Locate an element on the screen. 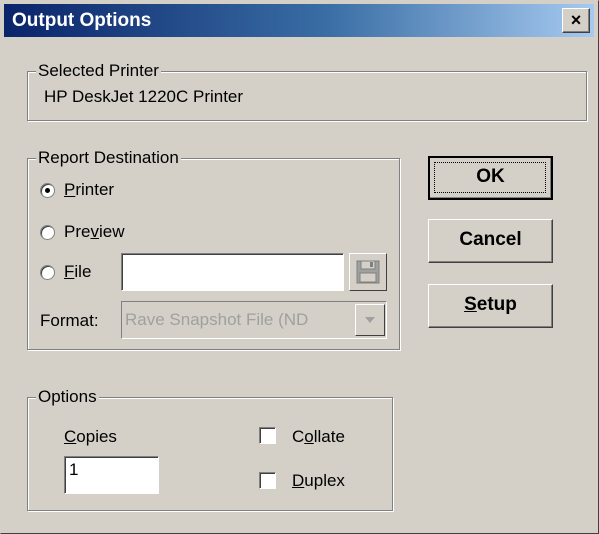 The width and height of the screenshot is (599, 534). setup-button-label: Setup is located at coordinates (490, 304).